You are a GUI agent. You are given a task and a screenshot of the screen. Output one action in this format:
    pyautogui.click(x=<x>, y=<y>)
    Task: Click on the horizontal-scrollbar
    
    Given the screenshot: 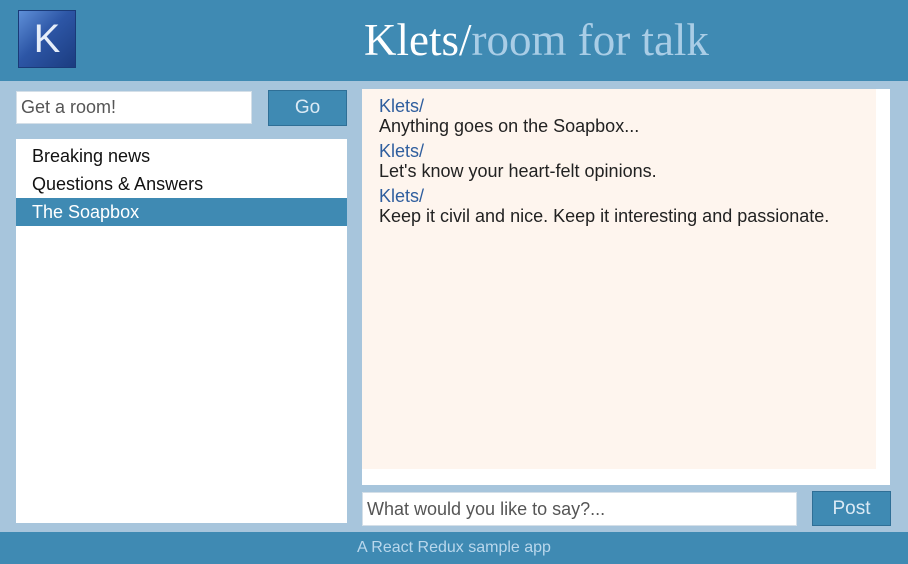 What is the action you would take?
    pyautogui.click(x=626, y=477)
    